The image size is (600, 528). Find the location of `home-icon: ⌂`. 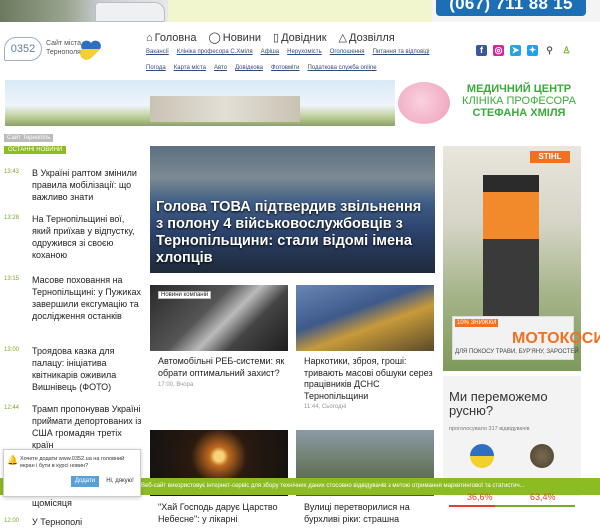

home-icon: ⌂ is located at coordinates (149, 37).